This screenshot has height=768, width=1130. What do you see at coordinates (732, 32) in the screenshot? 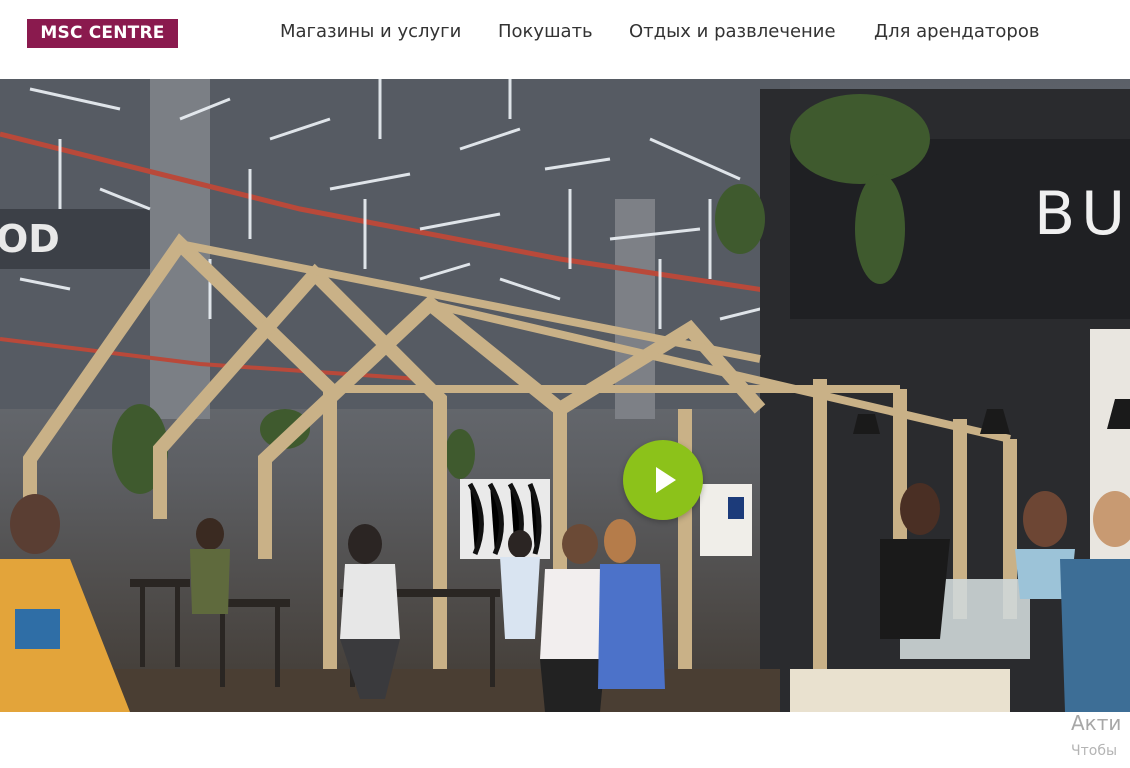
I see `nav-leisure: Отдых и развлечение` at bounding box center [732, 32].